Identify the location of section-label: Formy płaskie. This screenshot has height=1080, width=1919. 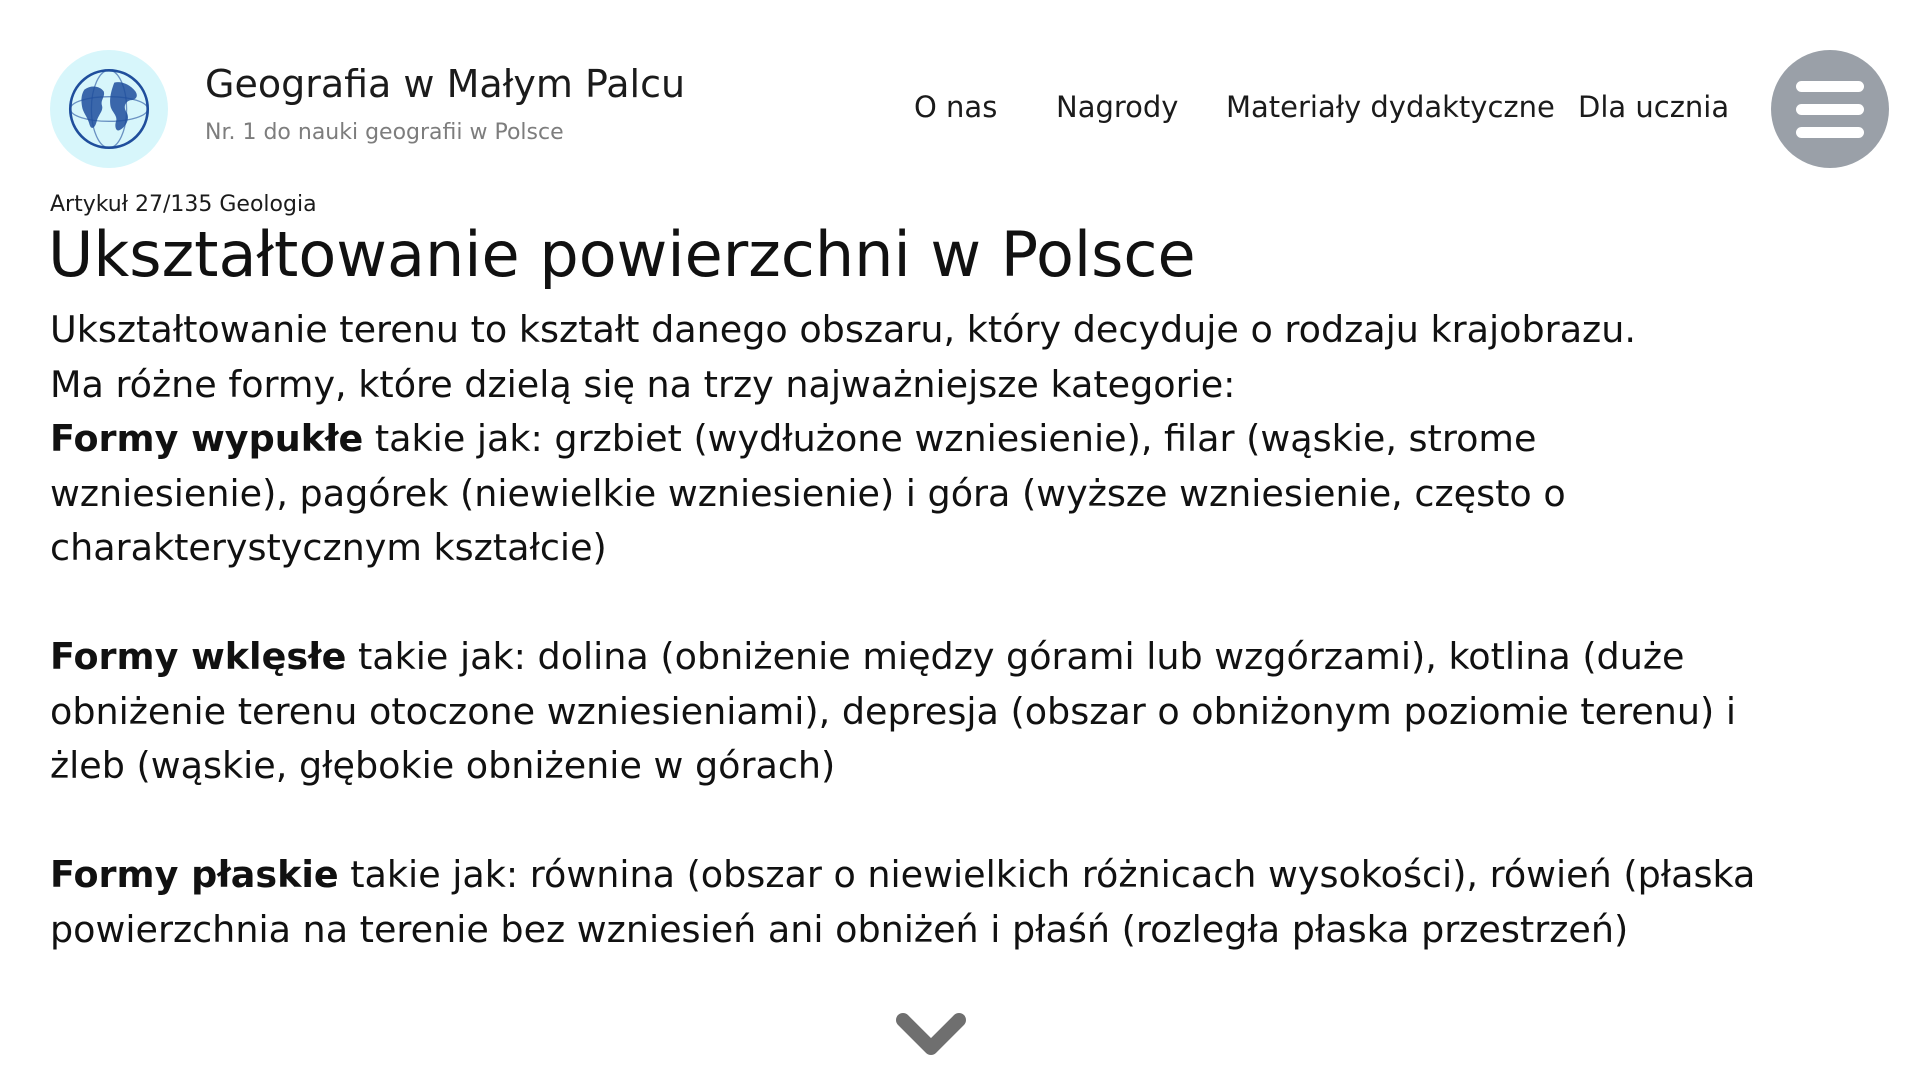
(194, 874).